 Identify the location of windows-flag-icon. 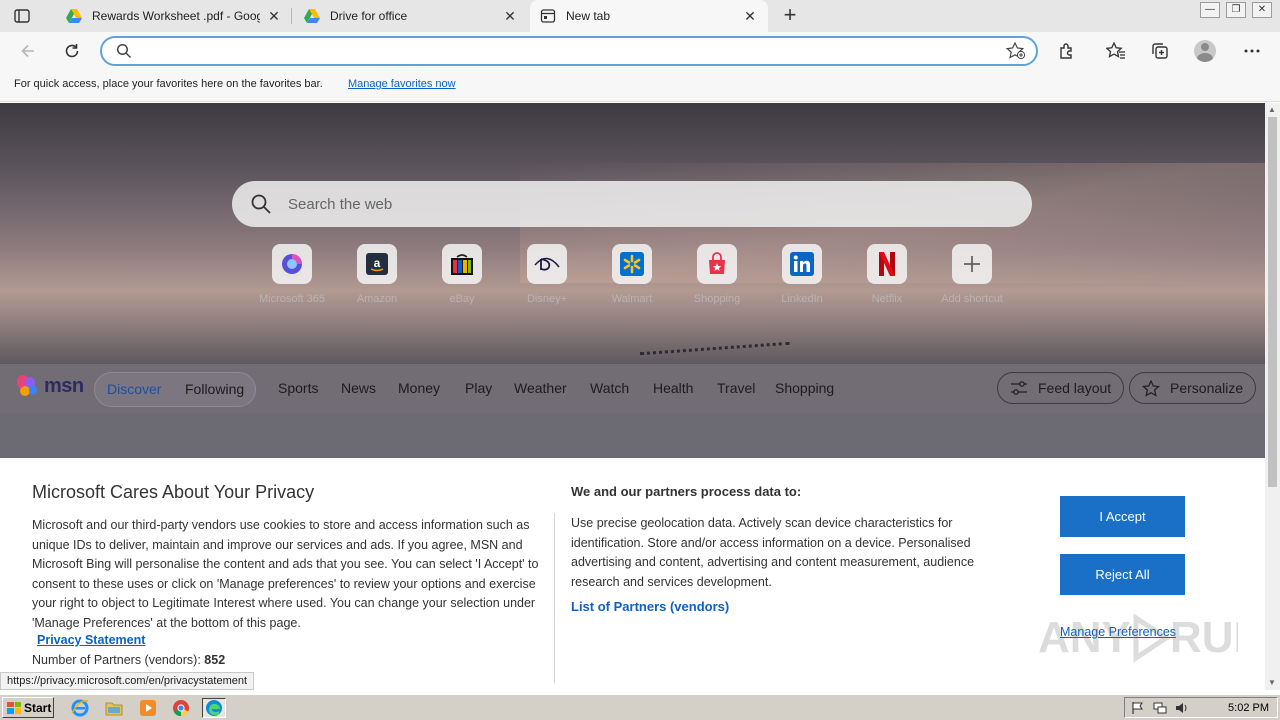
(14, 707).